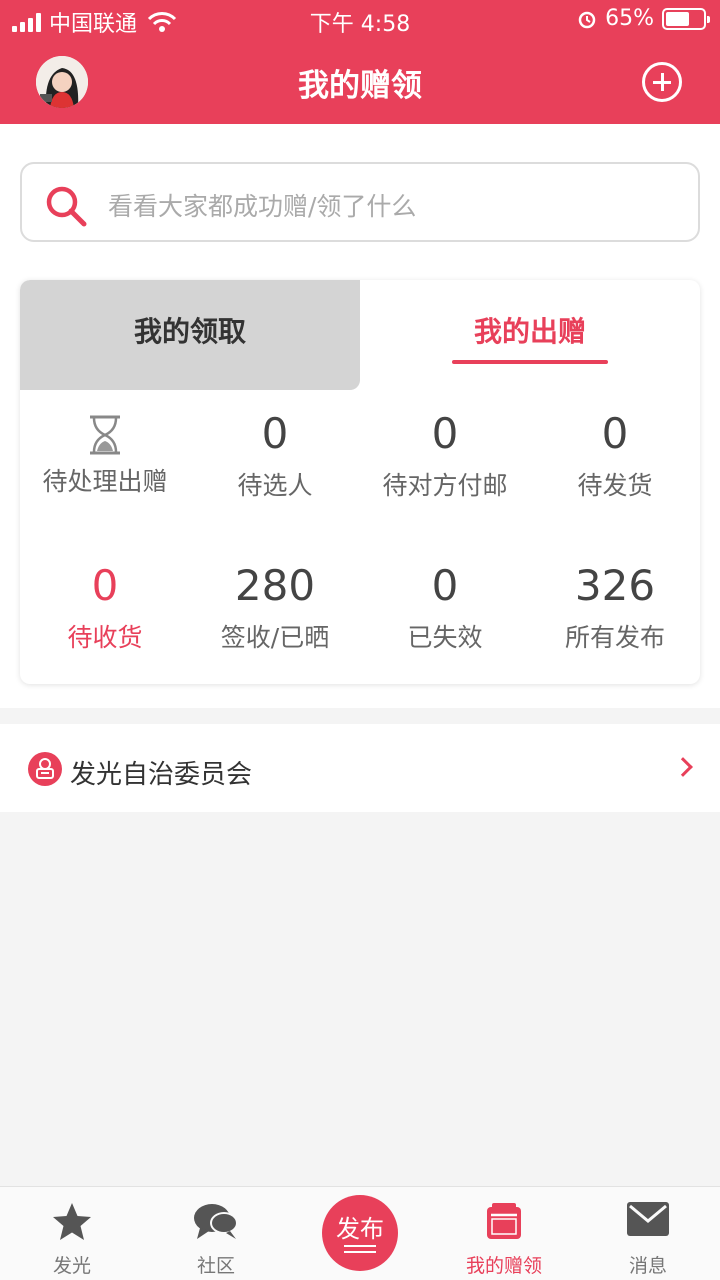  Describe the element at coordinates (360, 1229) in the screenshot. I see `publish-label: 发布` at that location.